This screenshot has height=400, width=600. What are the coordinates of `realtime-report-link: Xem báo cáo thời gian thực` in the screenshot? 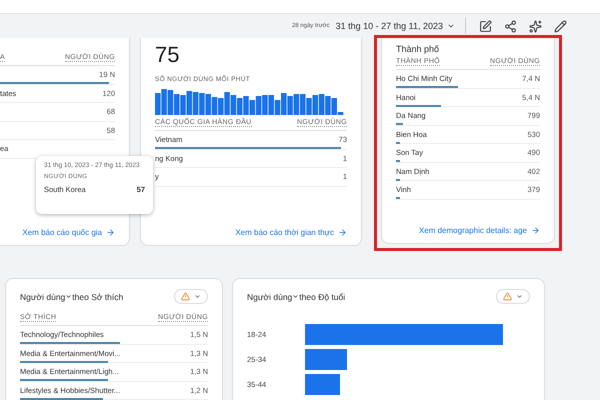 It's located at (291, 232).